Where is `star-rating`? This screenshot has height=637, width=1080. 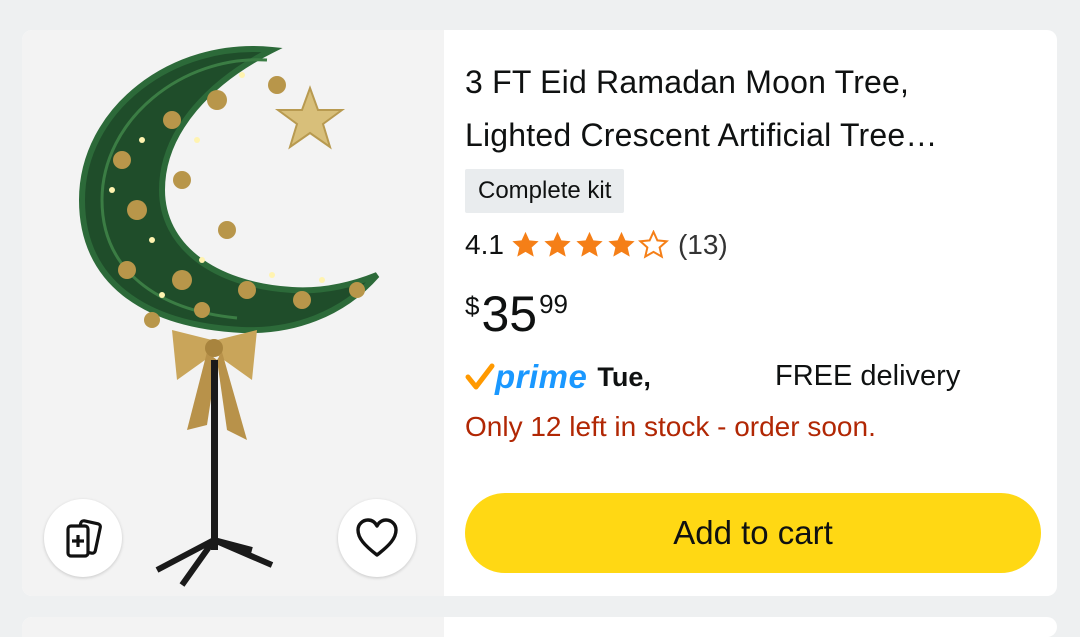
star-rating is located at coordinates (590, 245).